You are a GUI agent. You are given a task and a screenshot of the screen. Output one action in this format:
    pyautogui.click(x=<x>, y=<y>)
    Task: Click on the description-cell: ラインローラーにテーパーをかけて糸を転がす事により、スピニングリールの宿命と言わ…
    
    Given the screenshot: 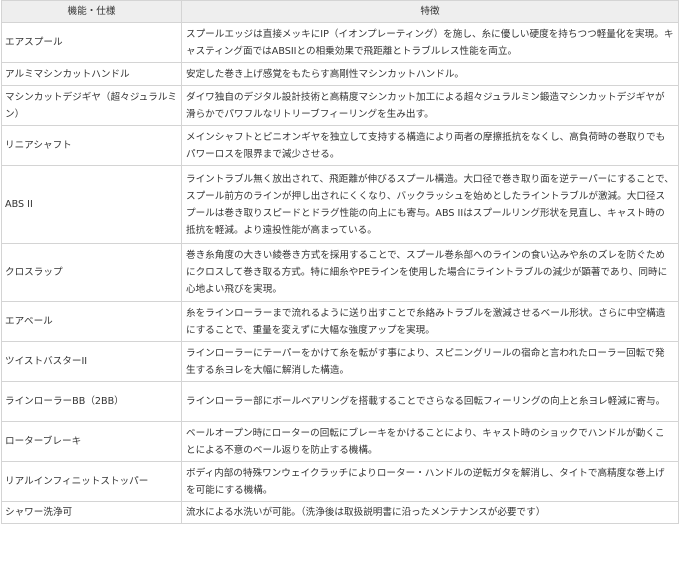 What is the action you would take?
    pyautogui.click(x=430, y=361)
    